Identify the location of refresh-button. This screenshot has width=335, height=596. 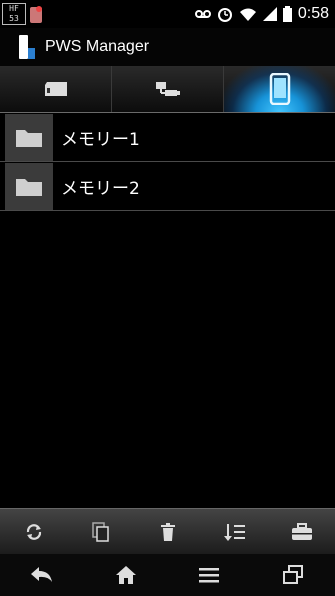
(34, 532).